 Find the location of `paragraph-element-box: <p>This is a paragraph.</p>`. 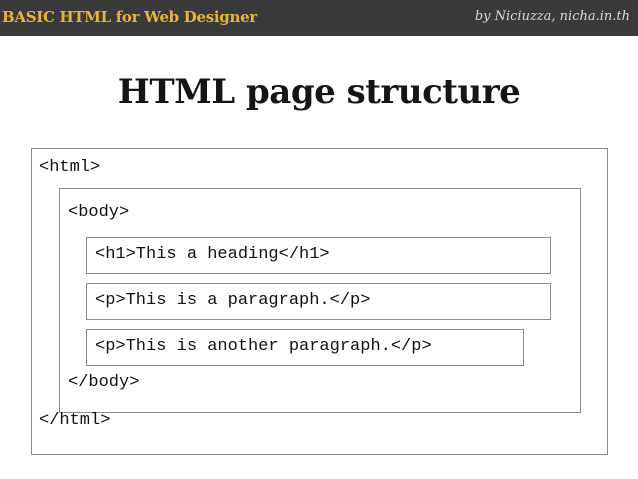

paragraph-element-box: <p>This is a paragraph.</p> is located at coordinates (318, 301).